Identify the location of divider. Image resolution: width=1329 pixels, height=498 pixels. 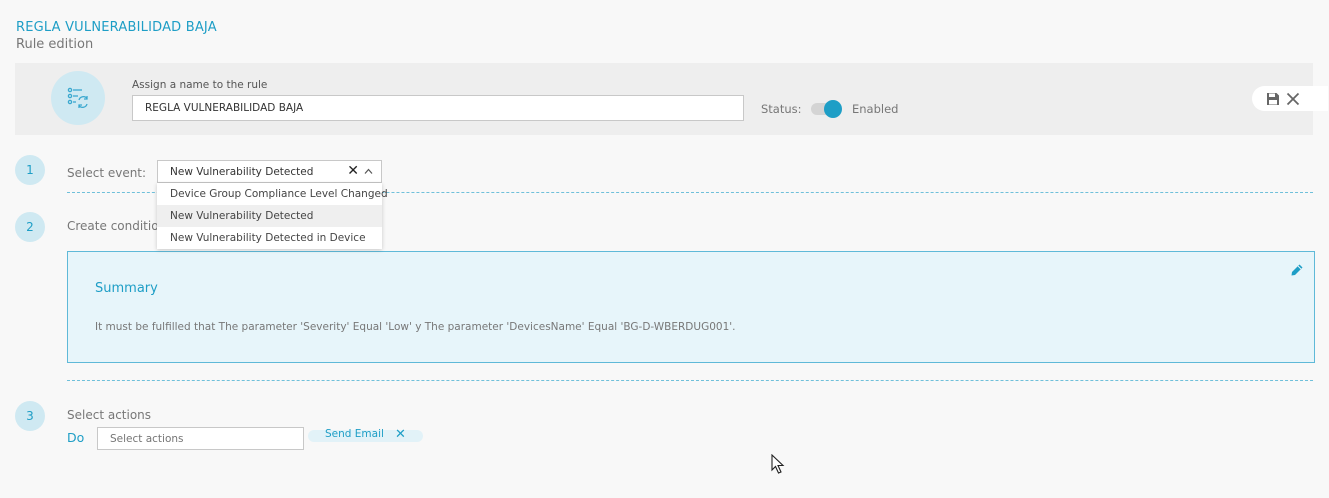
(690, 380).